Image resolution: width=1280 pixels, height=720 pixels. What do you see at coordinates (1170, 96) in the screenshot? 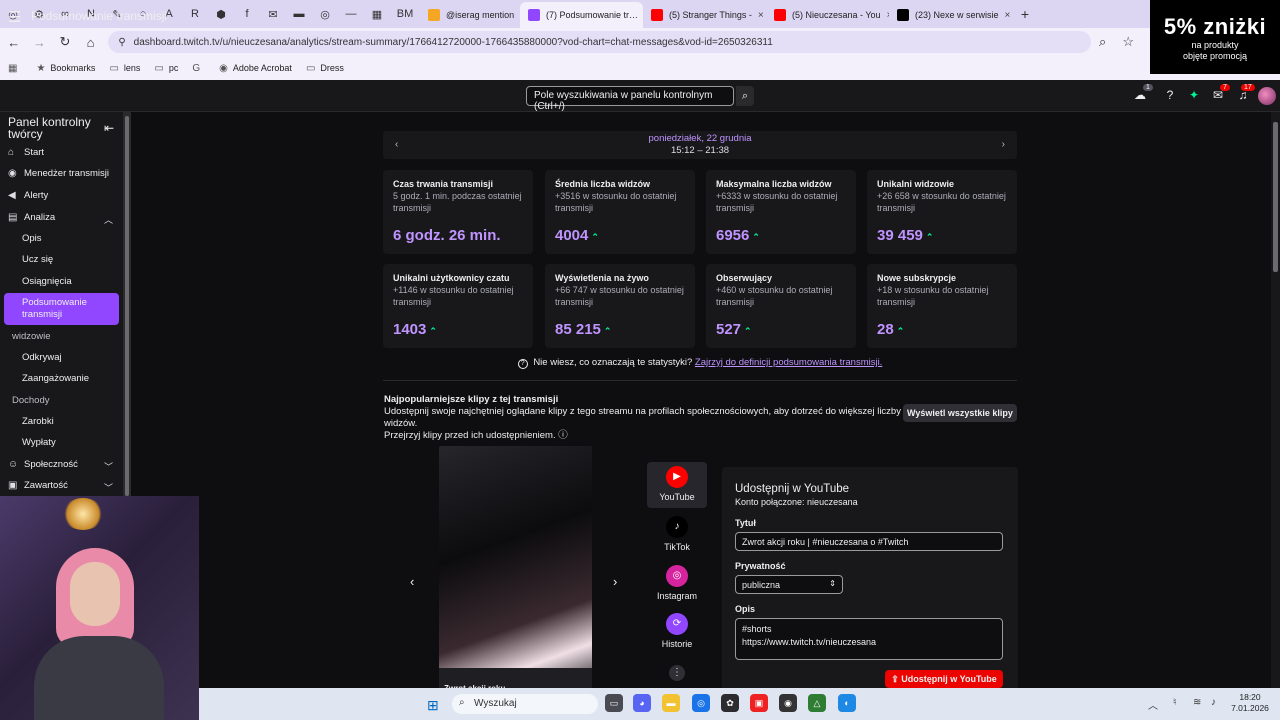
I see `help-icon: ?` at bounding box center [1170, 96].